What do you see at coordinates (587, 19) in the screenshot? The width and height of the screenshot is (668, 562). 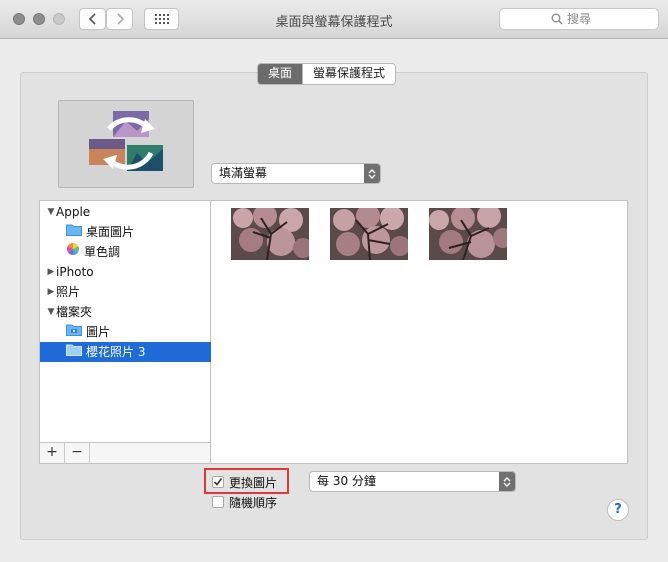 I see `search-input` at bounding box center [587, 19].